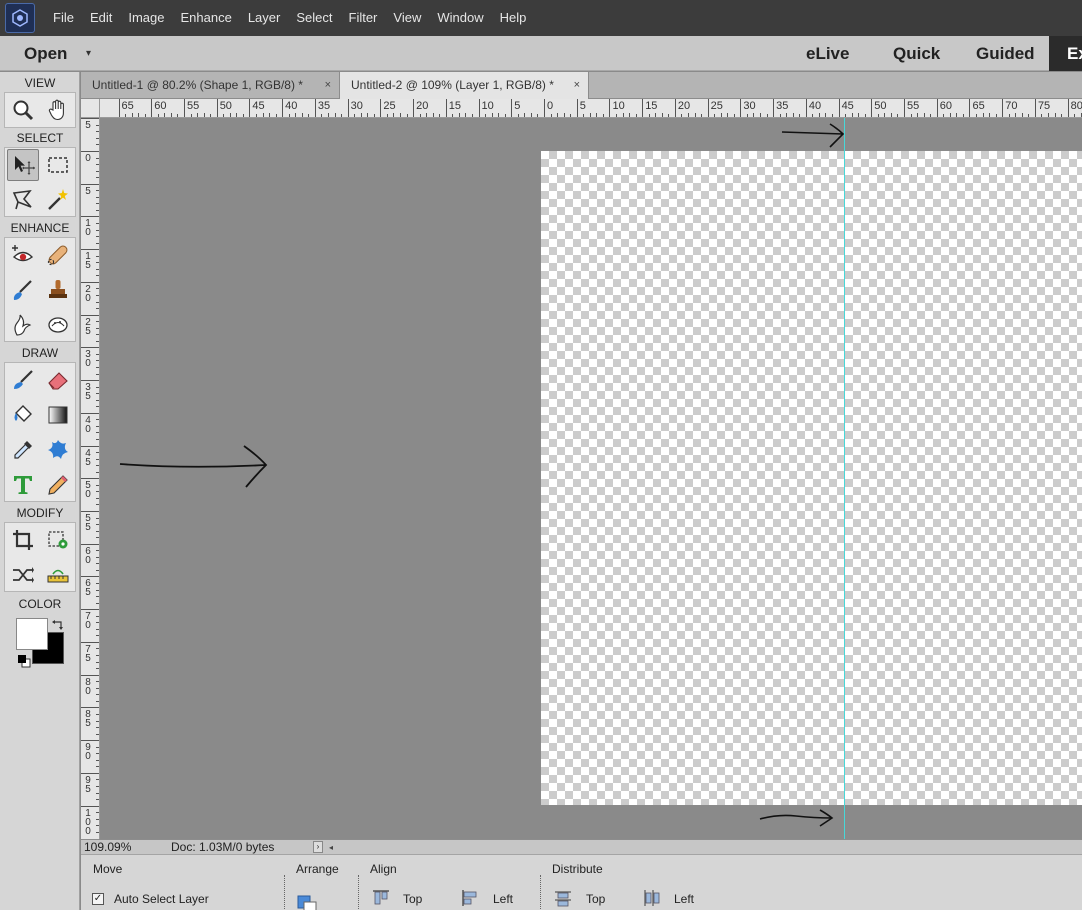 Image resolution: width=1082 pixels, height=910 pixels. What do you see at coordinates (98, 899) in the screenshot?
I see `auto-select-layer-checkbox: ✓` at bounding box center [98, 899].